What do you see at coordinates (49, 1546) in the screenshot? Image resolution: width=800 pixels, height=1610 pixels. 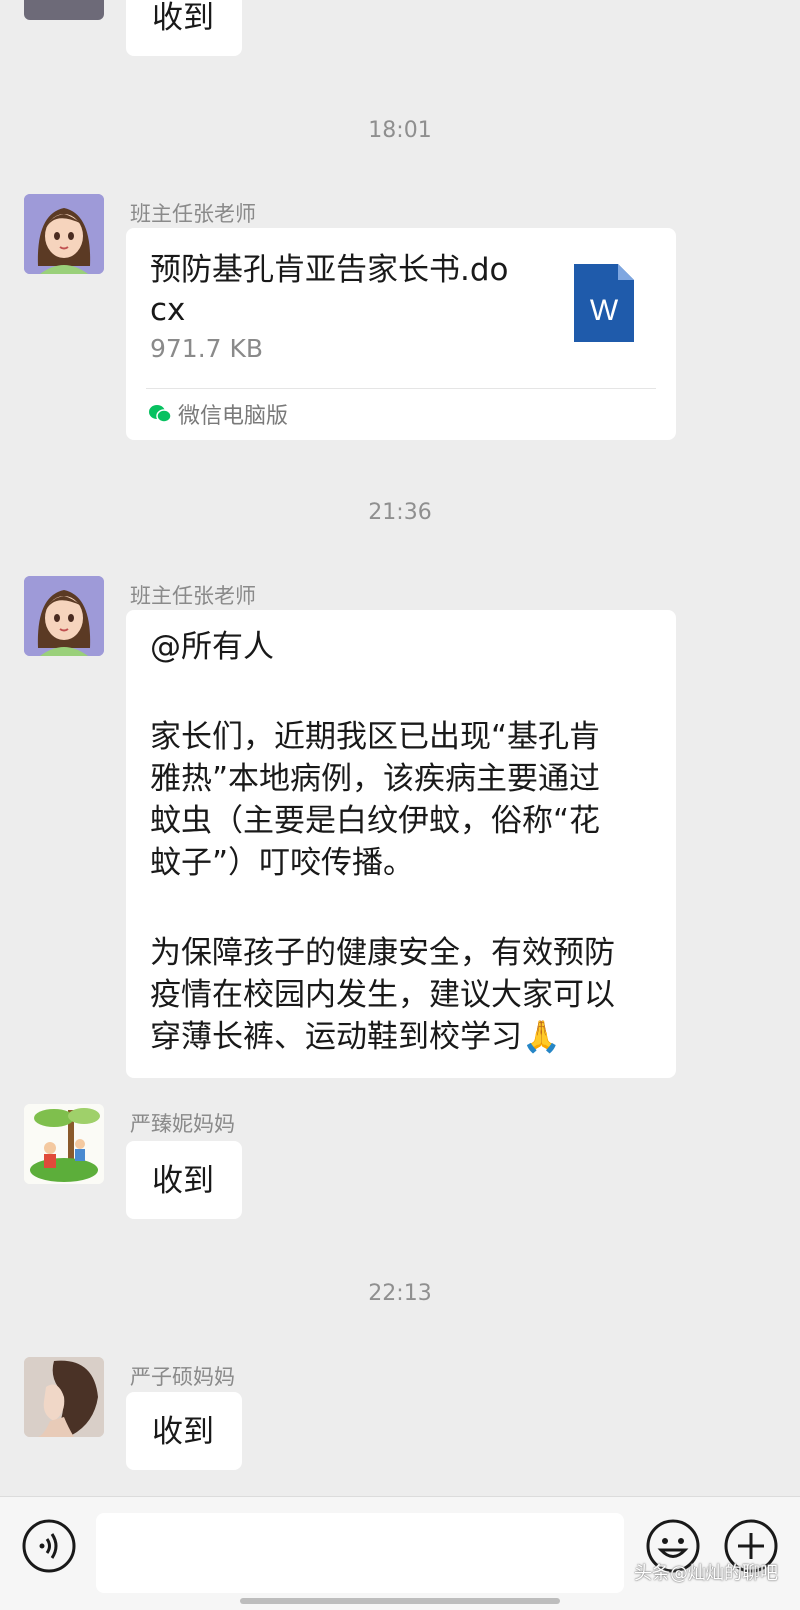 I see `voice-icon` at bounding box center [49, 1546].